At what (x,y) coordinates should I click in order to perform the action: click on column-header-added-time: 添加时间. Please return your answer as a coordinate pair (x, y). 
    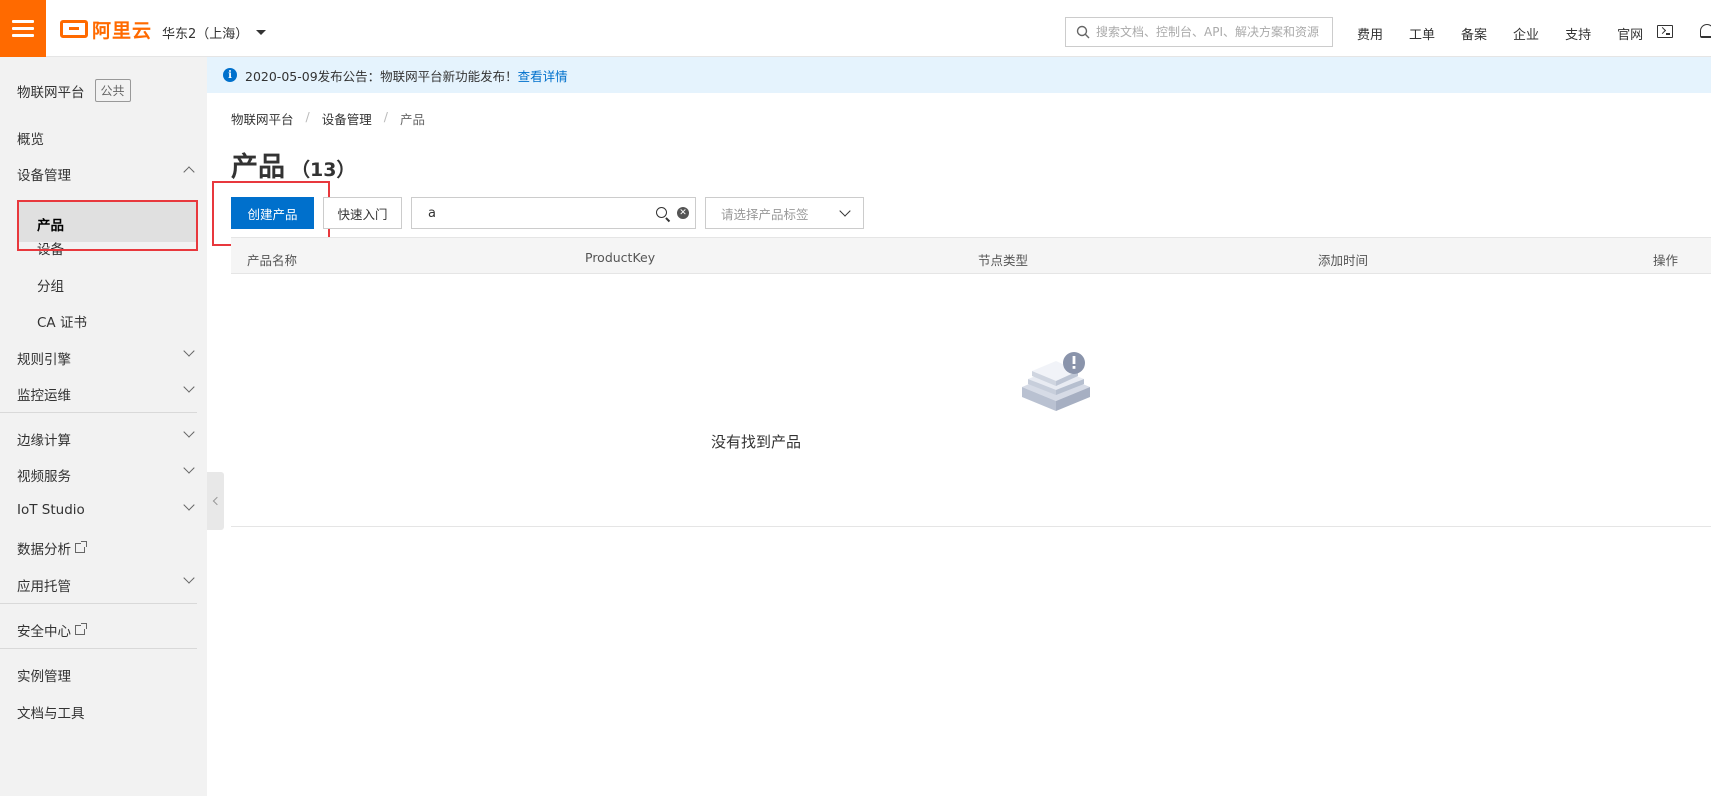
    Looking at the image, I should click on (1343, 260).